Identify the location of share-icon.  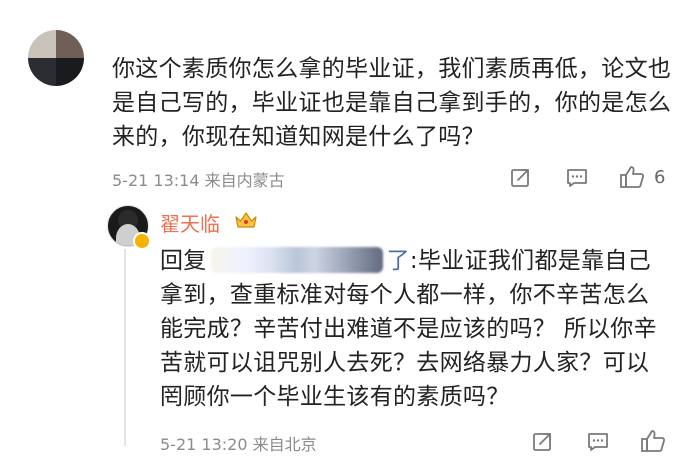
(521, 178).